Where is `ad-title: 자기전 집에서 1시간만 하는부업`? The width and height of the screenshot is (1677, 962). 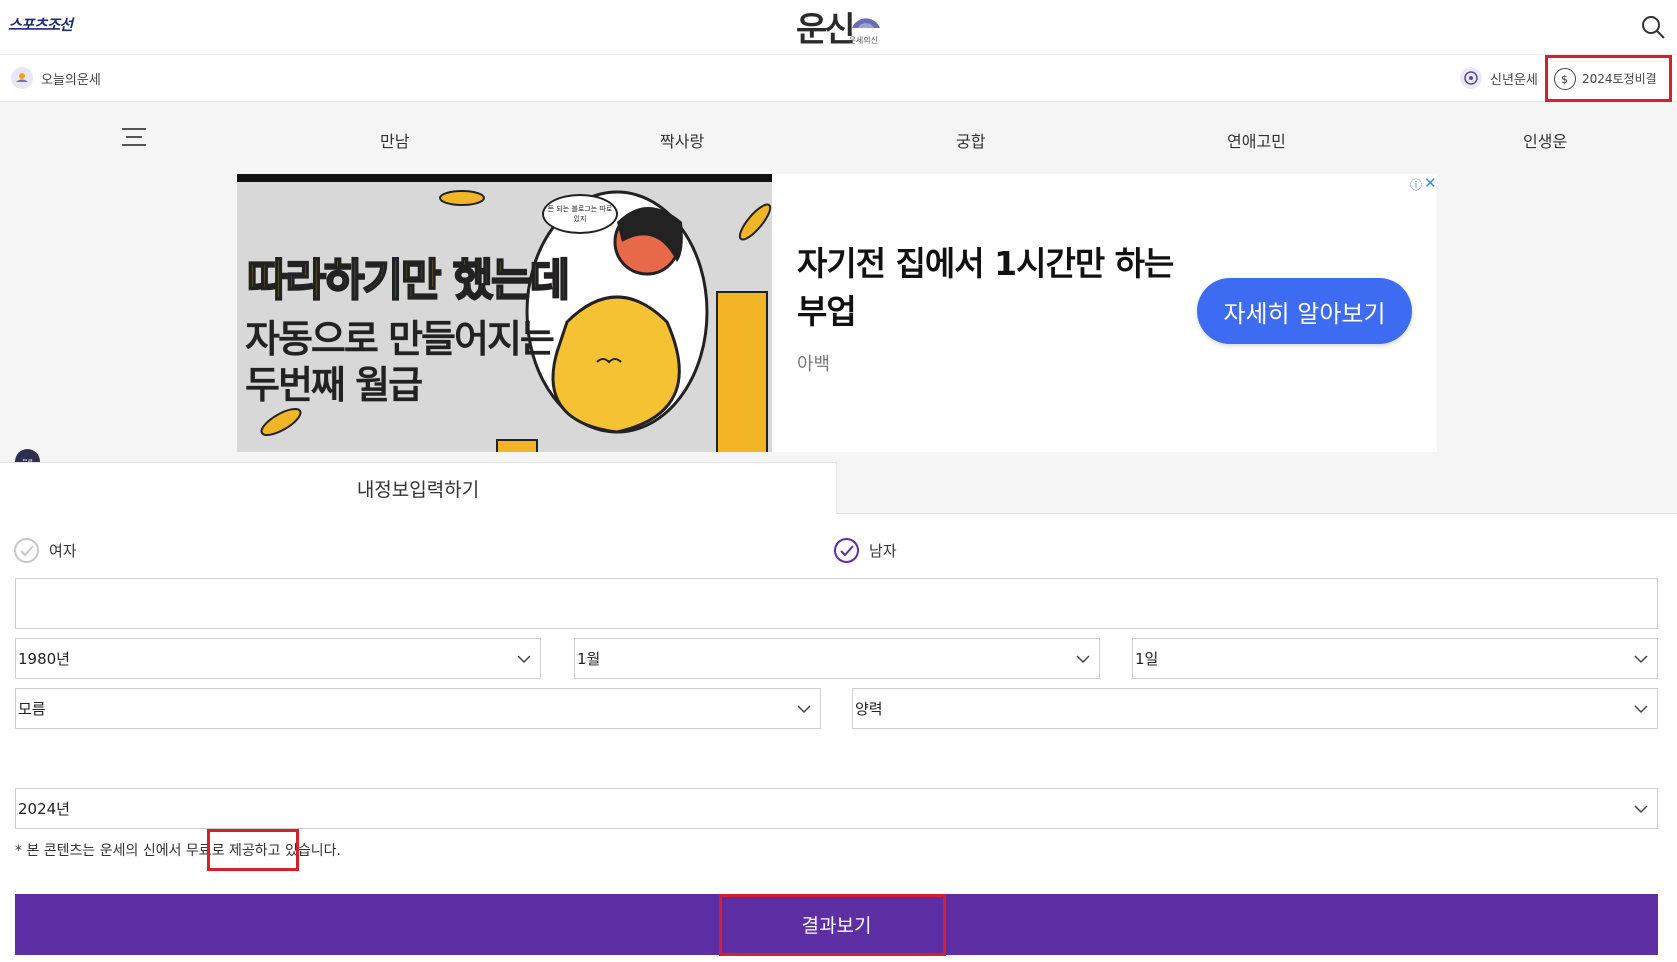 ad-title: 자기전 집에서 1시간만 하는부업 is located at coordinates (987, 288).